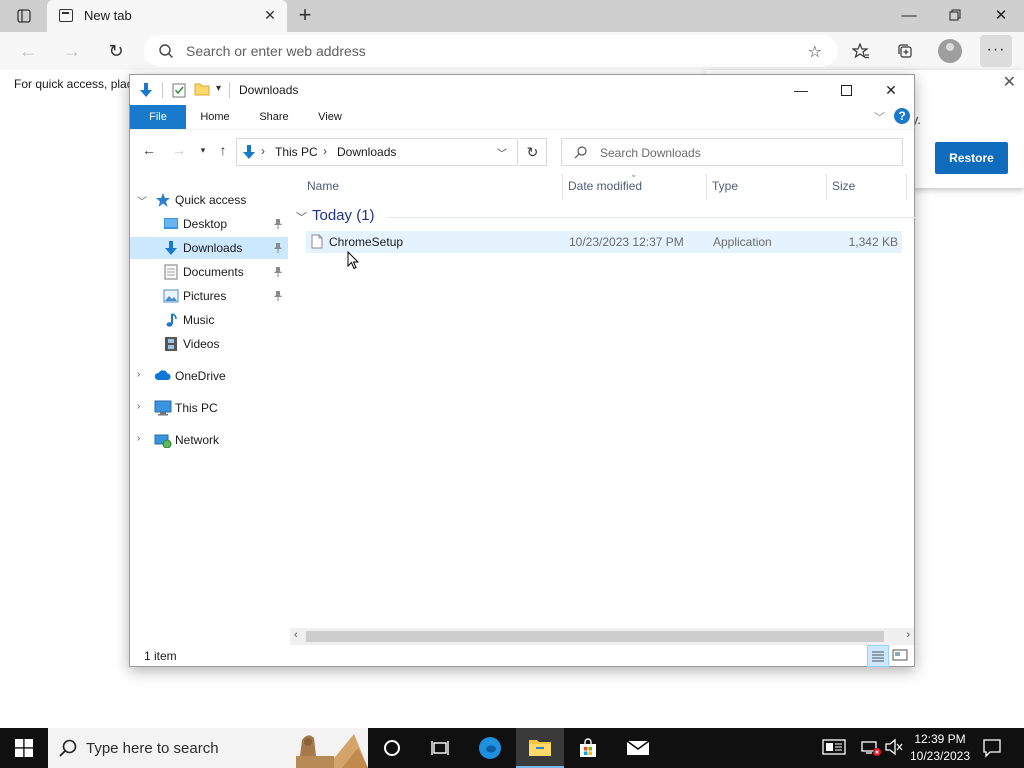 The width and height of the screenshot is (1024, 768). Describe the element at coordinates (203, 150) in the screenshot. I see `recent-locations-icon: ▾` at that location.